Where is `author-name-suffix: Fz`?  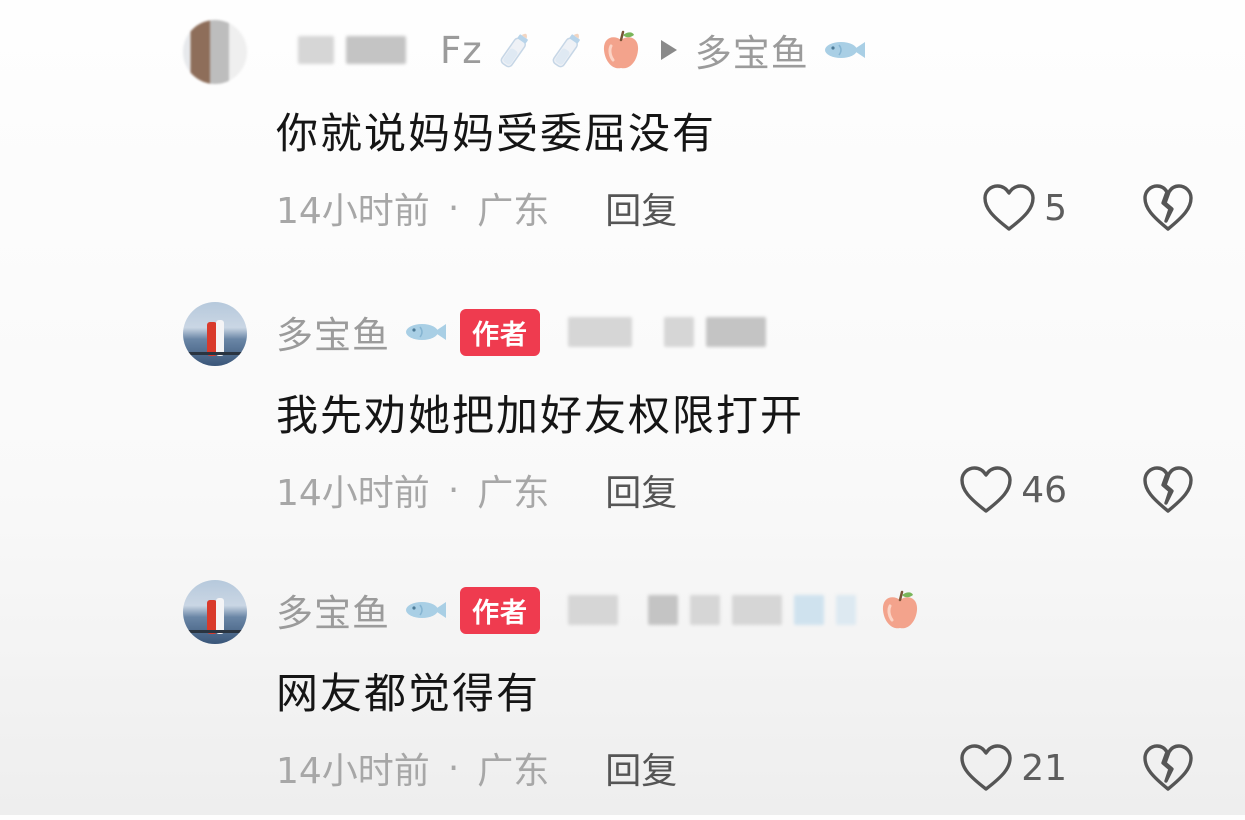
author-name-suffix: Fz is located at coordinates (461, 50).